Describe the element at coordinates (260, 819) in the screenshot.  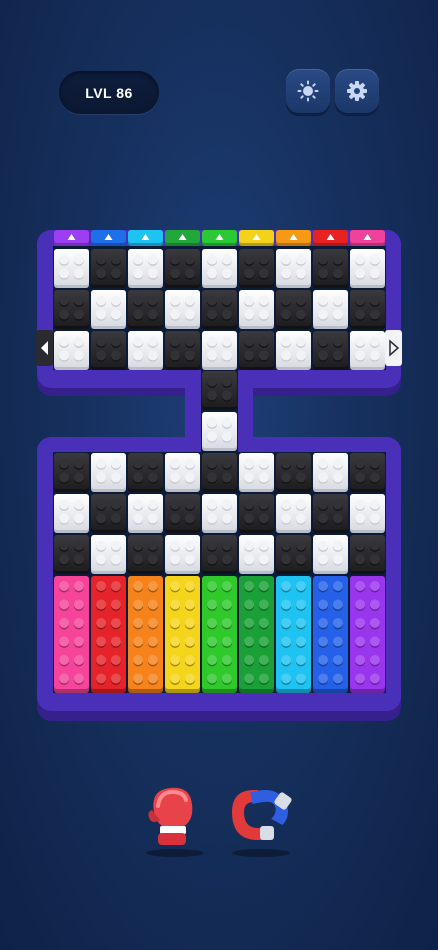
I see `magnet-powerup` at that location.